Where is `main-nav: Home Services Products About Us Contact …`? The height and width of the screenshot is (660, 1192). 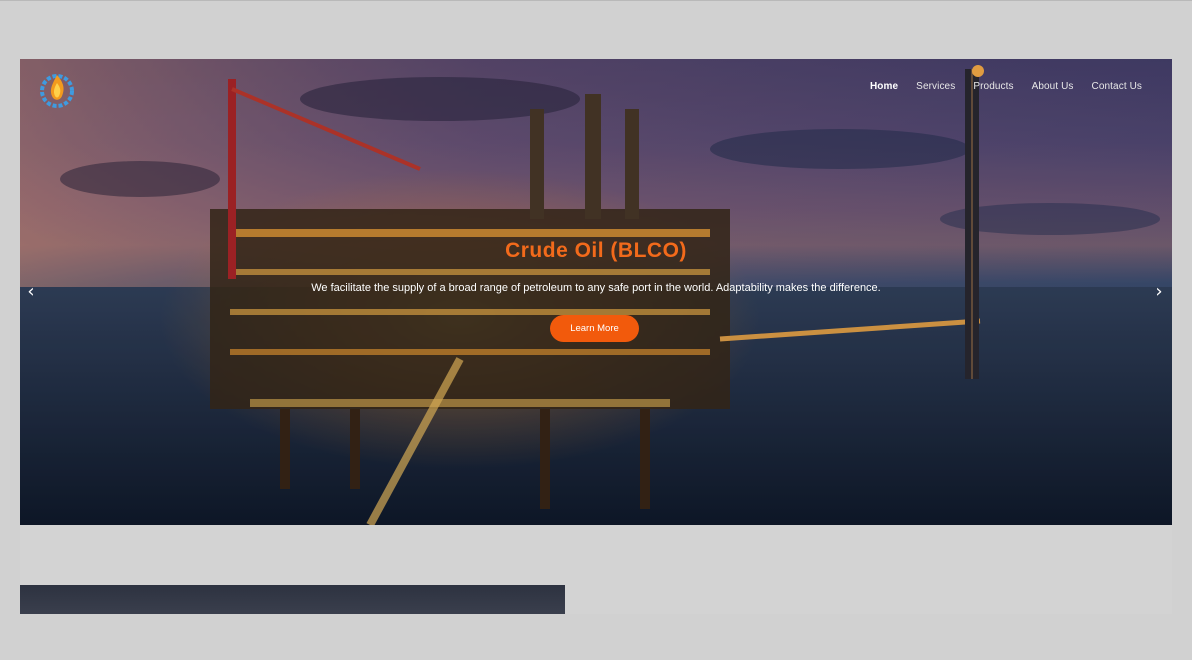 main-nav: Home Services Products About Us Contact … is located at coordinates (1006, 86).